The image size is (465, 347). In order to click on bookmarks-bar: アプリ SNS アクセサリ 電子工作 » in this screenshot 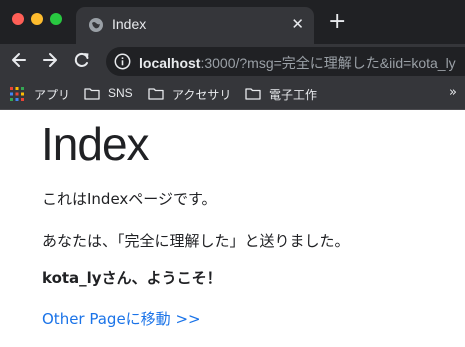, I will do `click(232, 94)`.